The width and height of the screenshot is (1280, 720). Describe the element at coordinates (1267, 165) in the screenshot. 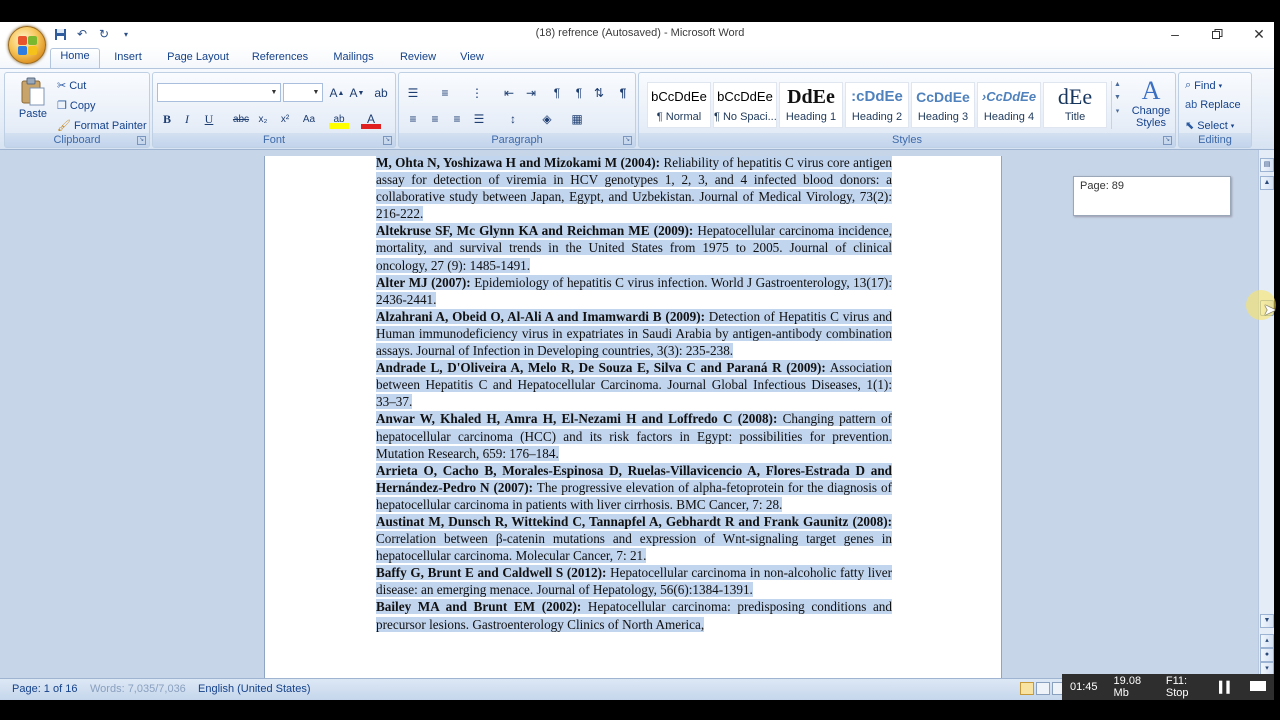

I see `ruler-toggle-icon: ▤` at that location.